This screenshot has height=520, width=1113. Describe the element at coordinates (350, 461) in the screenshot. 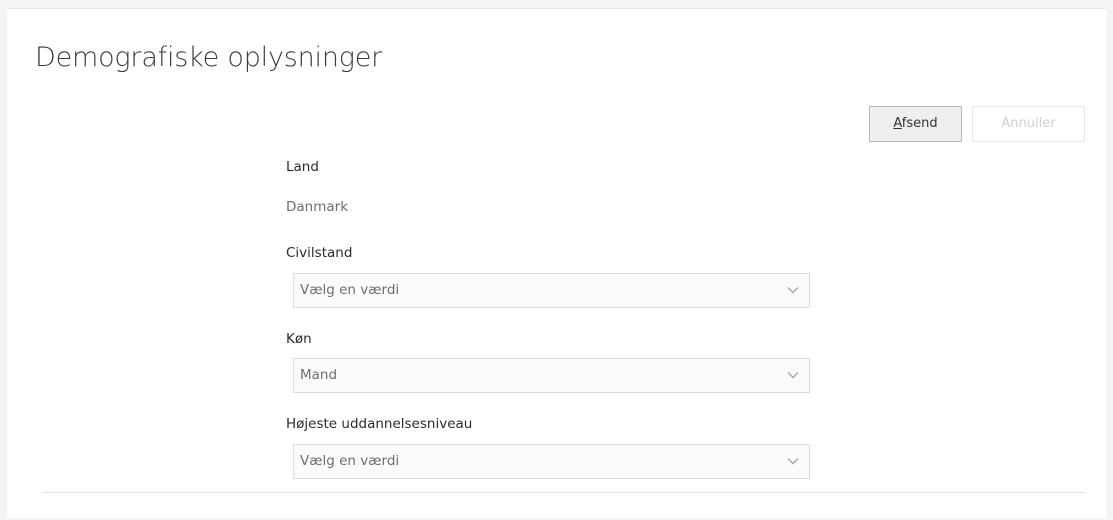

I see `education-value: Vælg en værdi` at that location.